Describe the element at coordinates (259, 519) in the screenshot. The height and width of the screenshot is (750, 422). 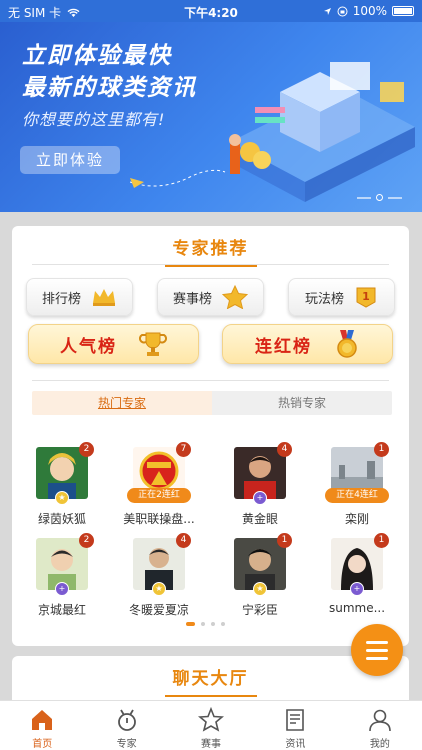
I see `expert-name: 黄金眼` at that location.